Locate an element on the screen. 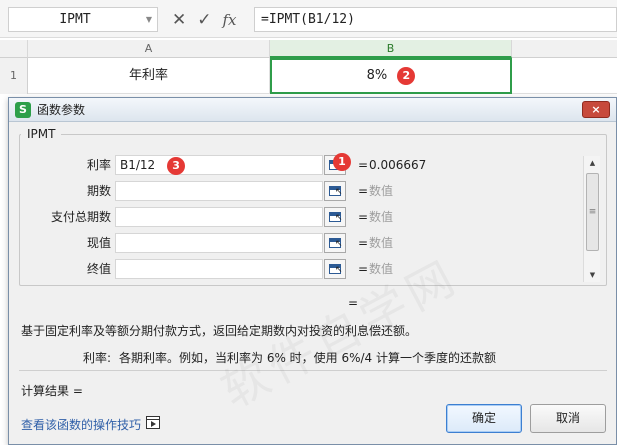 The image size is (617, 445). check-icon: ✓ is located at coordinates (204, 20).